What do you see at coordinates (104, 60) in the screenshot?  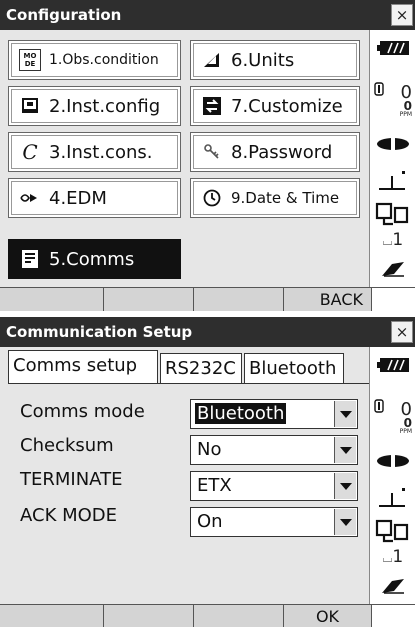 I see `menu-label: 1.Obs.condition` at bounding box center [104, 60].